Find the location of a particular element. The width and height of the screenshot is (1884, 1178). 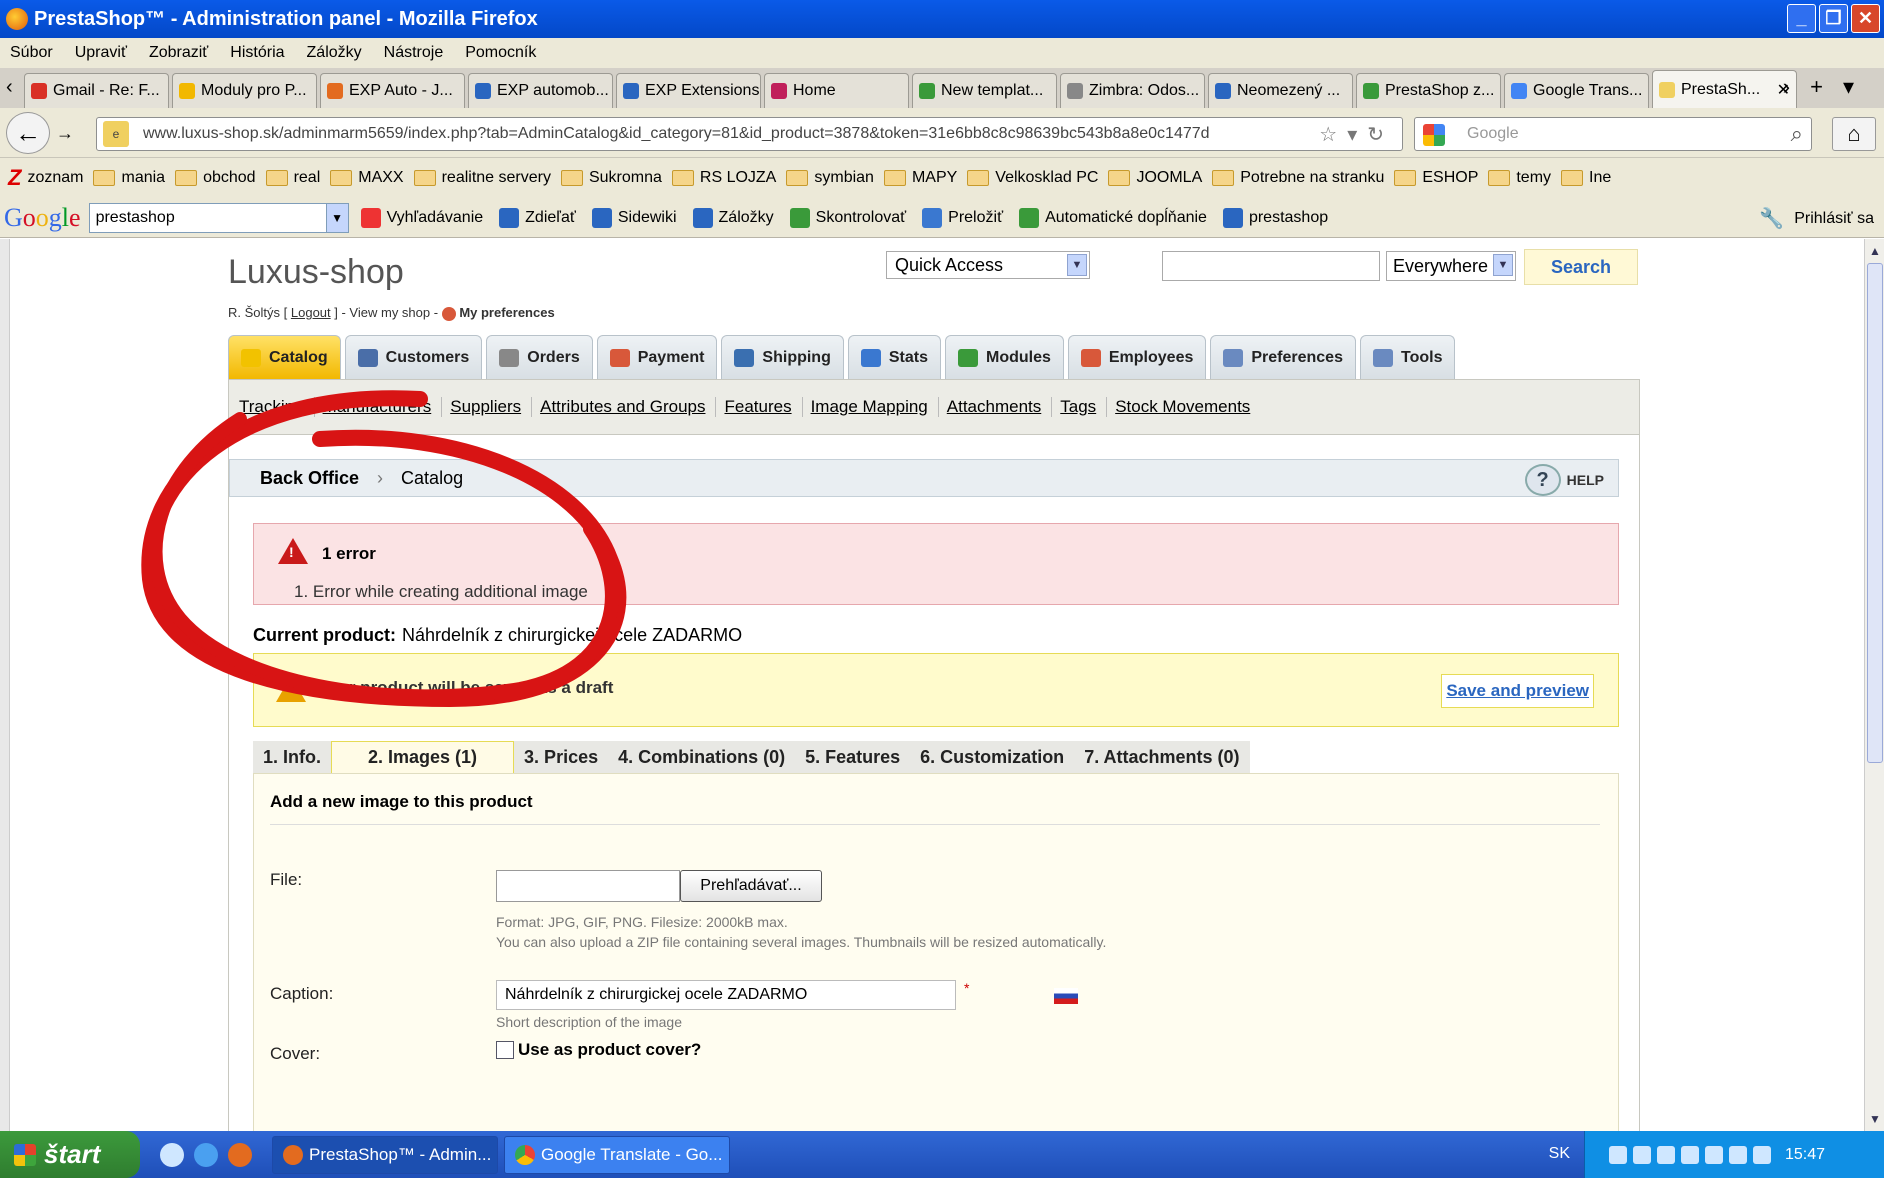

vertical-scrollbar: ▲ ▼ is located at coordinates (1874, 685).